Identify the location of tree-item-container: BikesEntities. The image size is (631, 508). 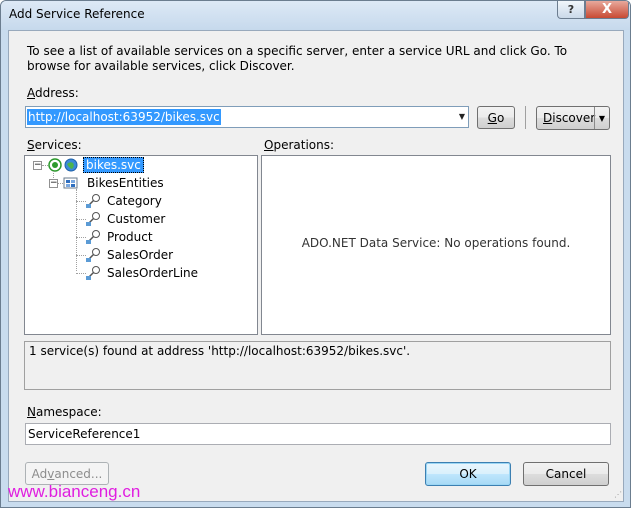
(125, 183).